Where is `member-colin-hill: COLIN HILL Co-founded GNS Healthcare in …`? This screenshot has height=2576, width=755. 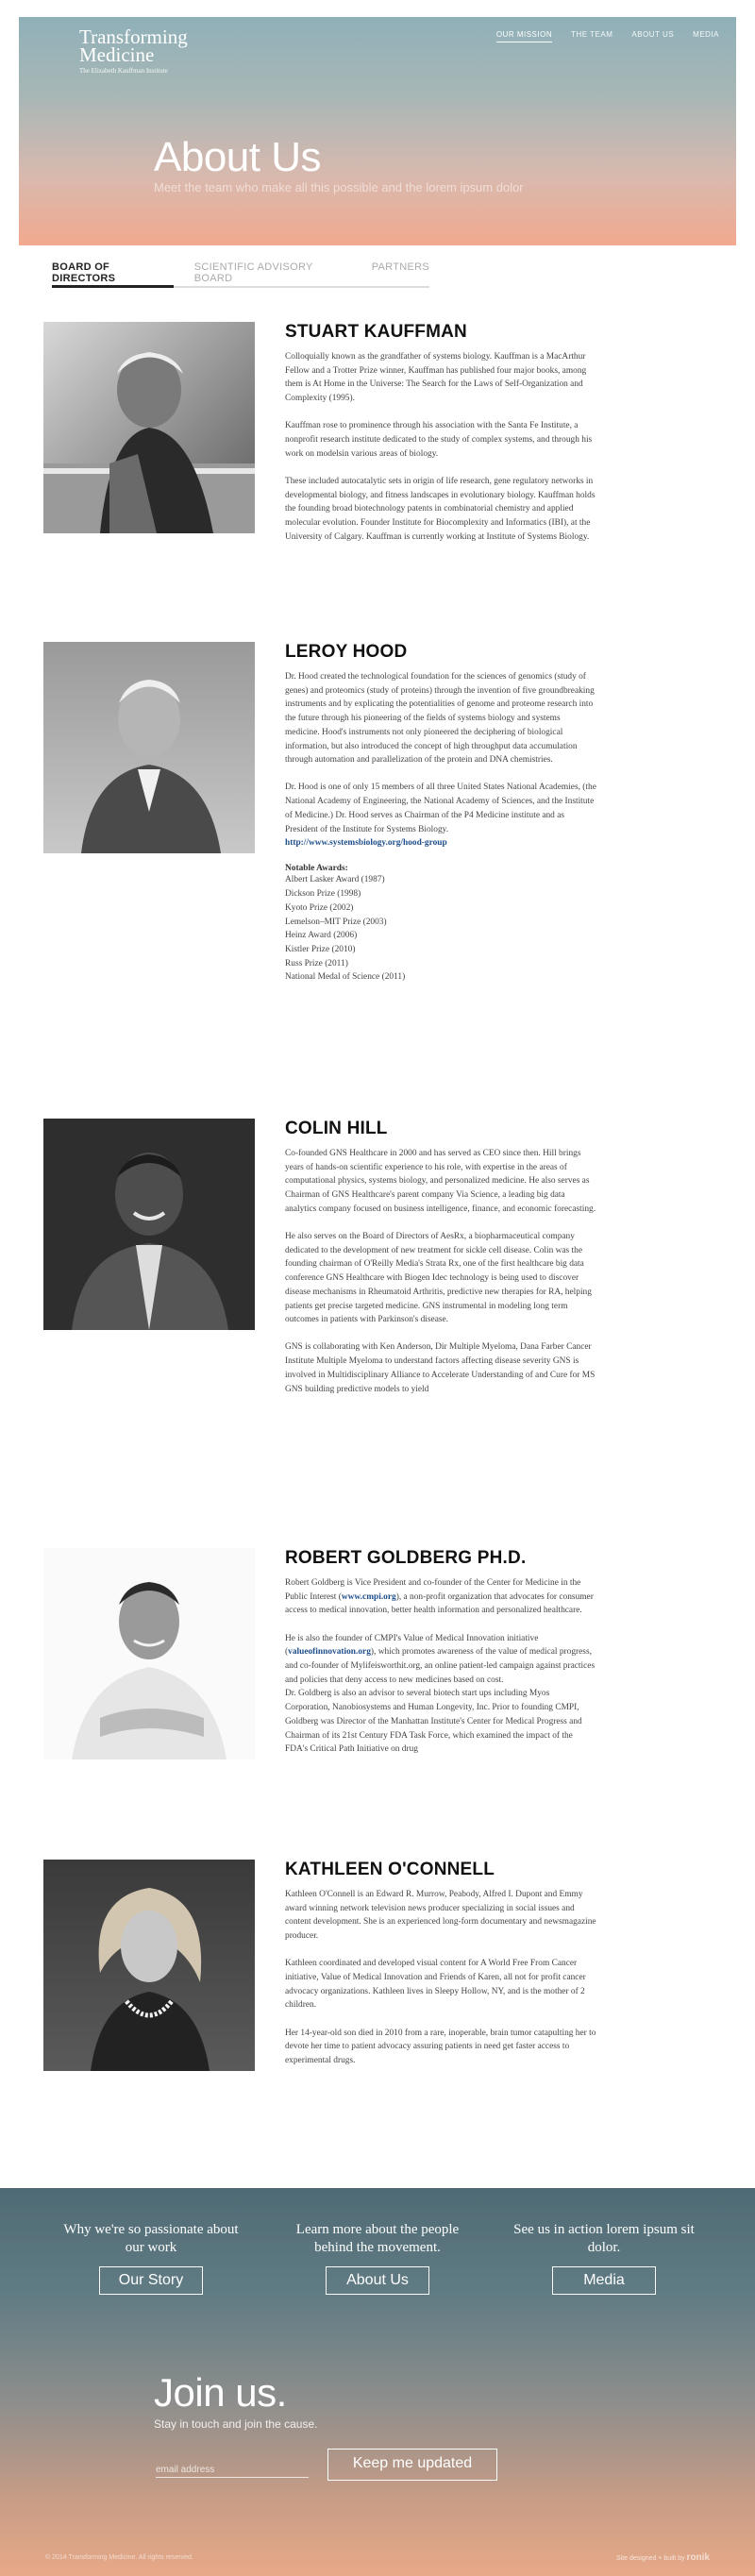 member-colin-hill: COLIN HILL Co-founded GNS Healthcare in … is located at coordinates (383, 1303).